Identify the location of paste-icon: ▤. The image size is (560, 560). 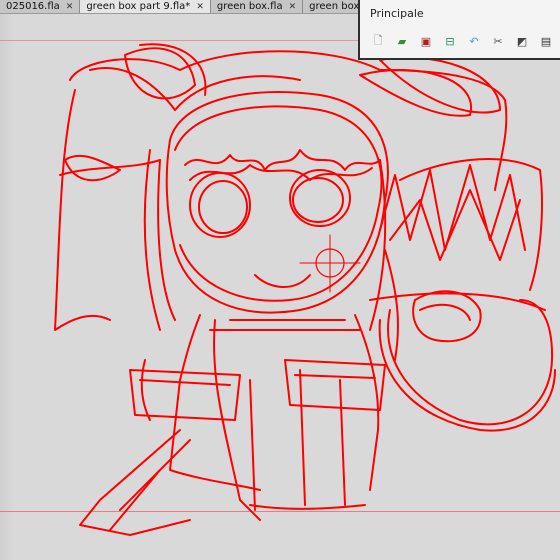
(546, 41).